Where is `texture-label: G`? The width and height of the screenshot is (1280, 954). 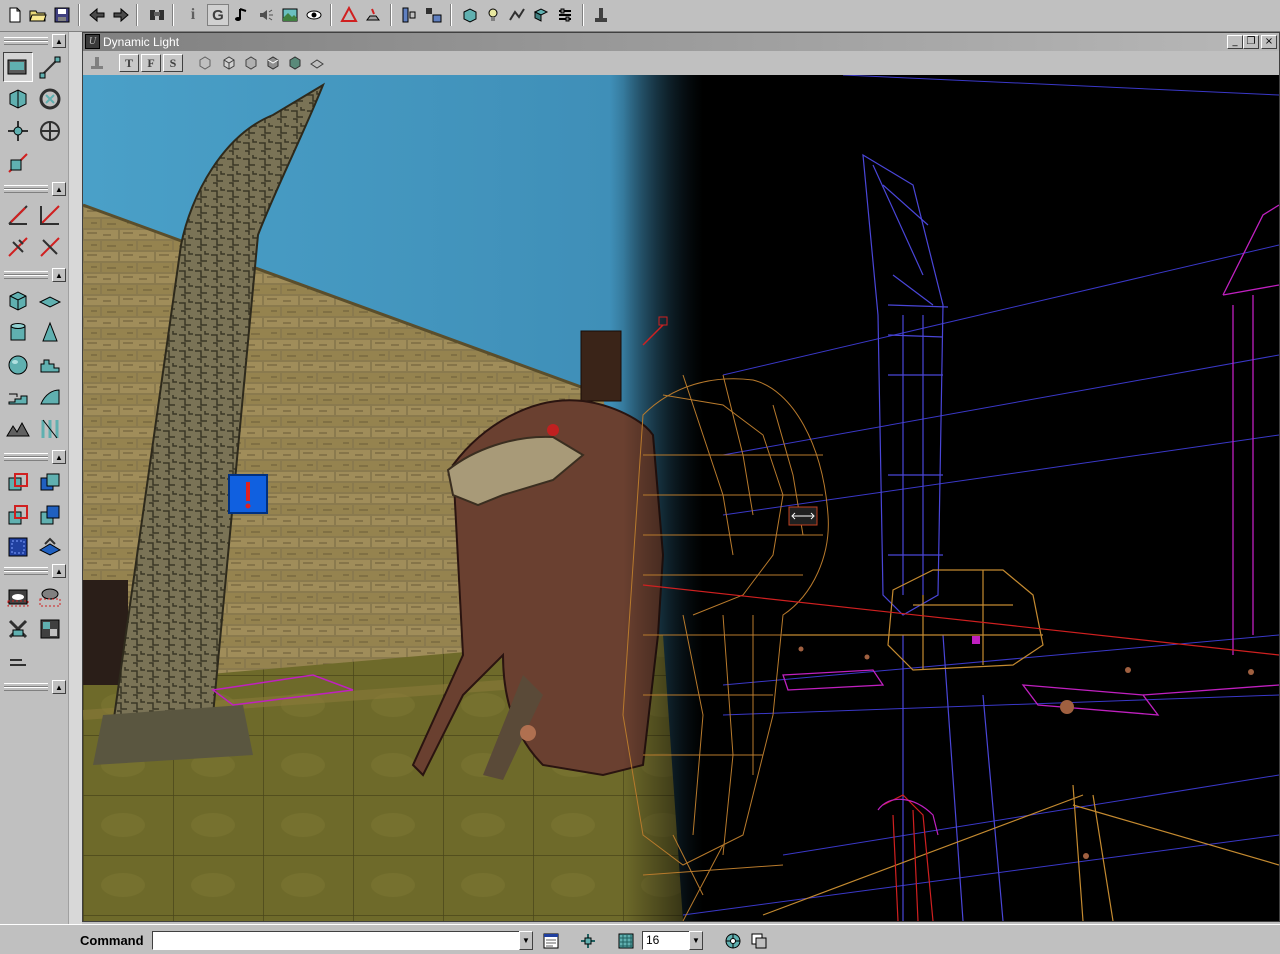 texture-label: G is located at coordinates (218, 15).